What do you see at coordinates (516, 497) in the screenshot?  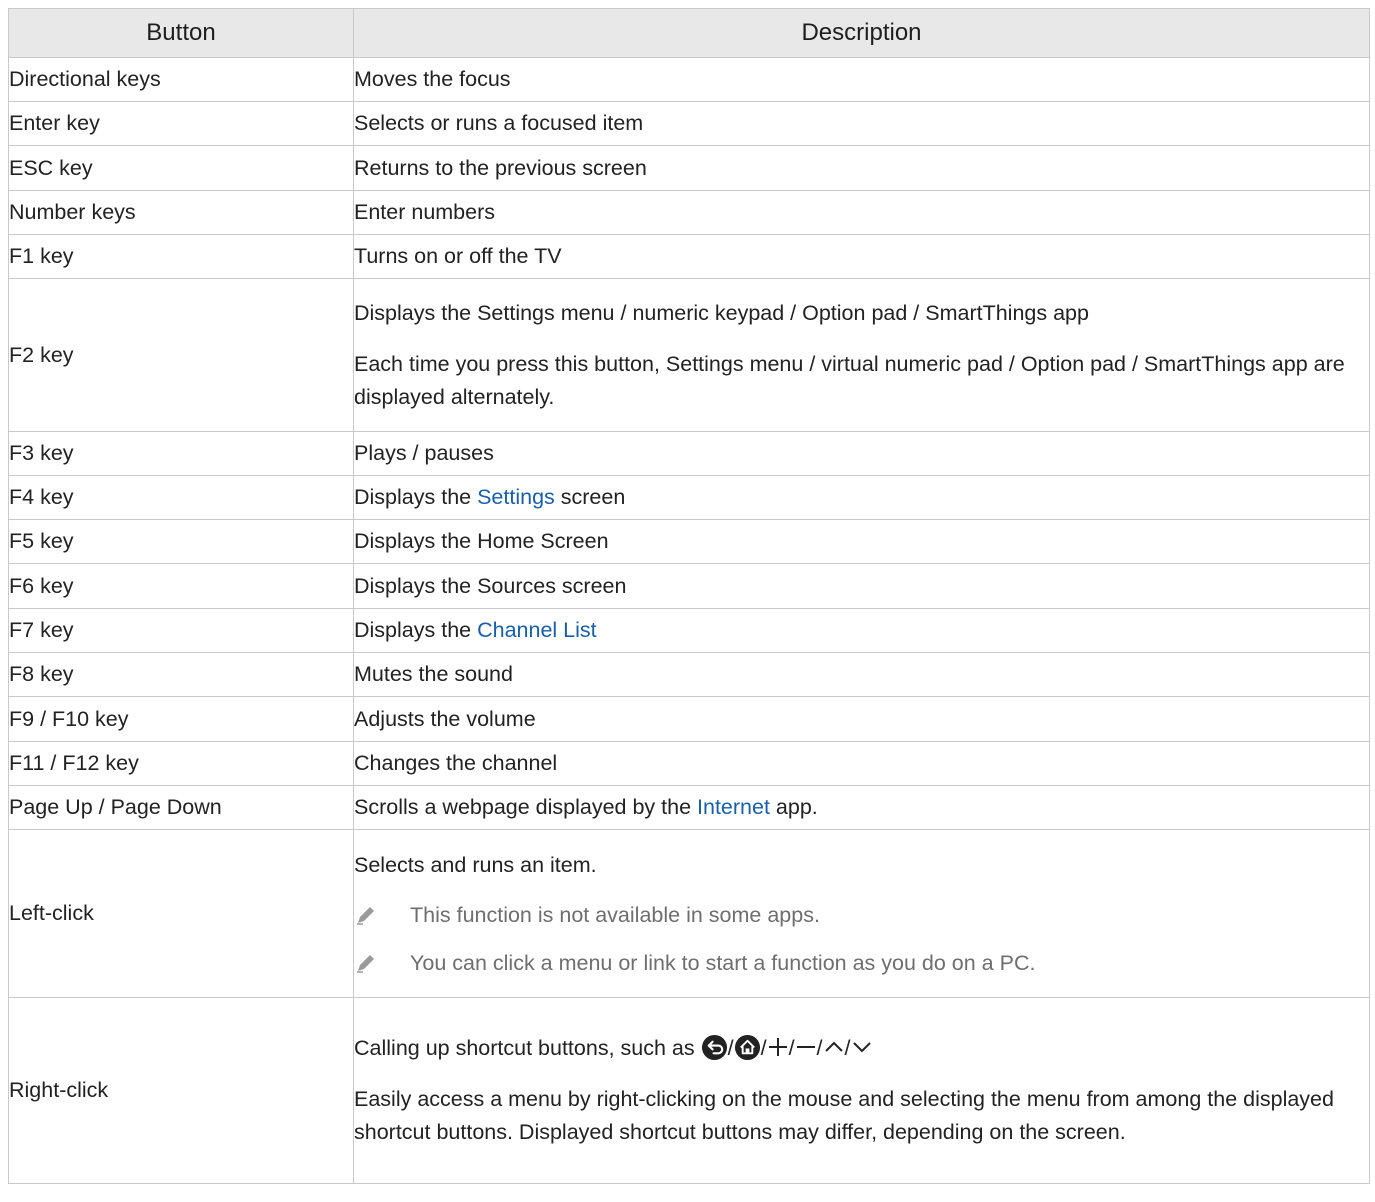 I see `settings-link: Settings` at bounding box center [516, 497].